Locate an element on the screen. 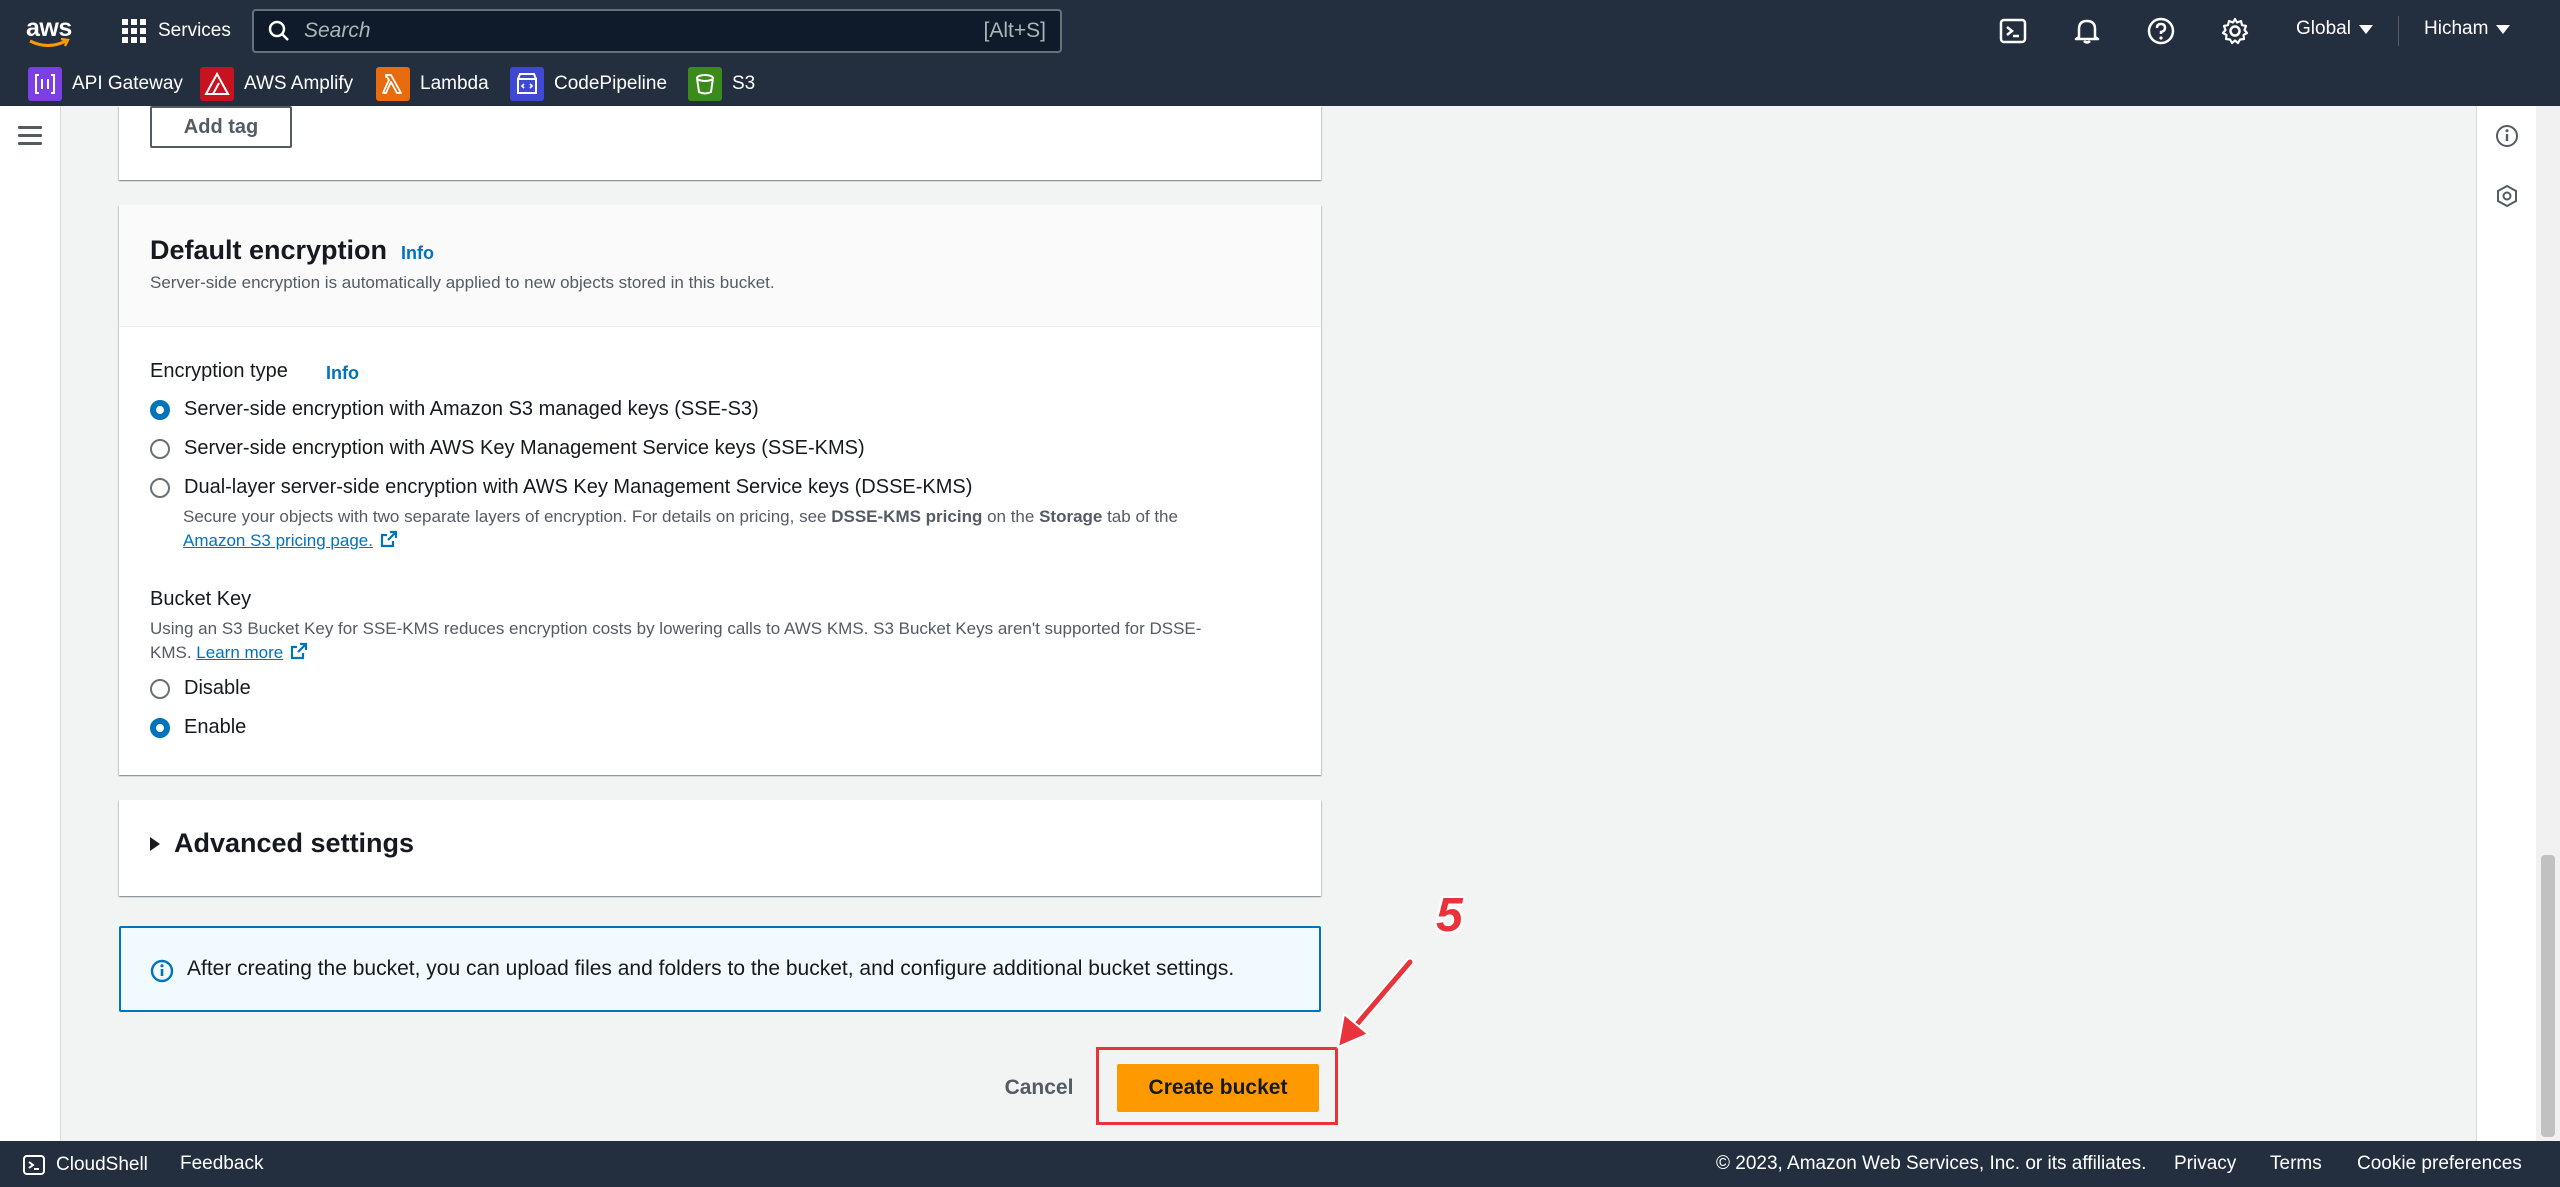  favorite-label: CodePipeline is located at coordinates (611, 83).